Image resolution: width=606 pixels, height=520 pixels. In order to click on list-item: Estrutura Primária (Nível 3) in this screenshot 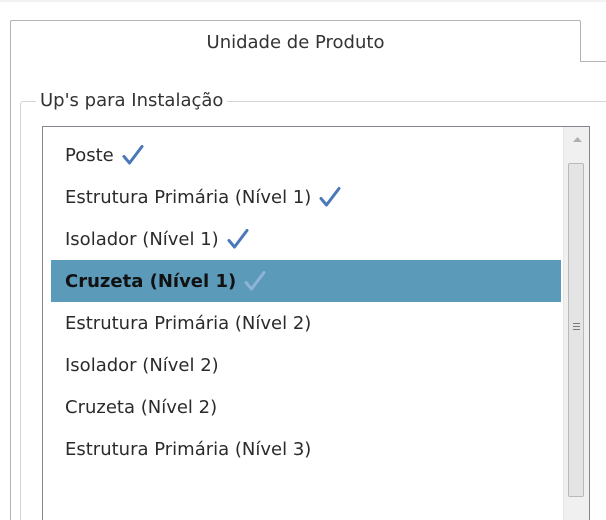, I will do `click(306, 449)`.